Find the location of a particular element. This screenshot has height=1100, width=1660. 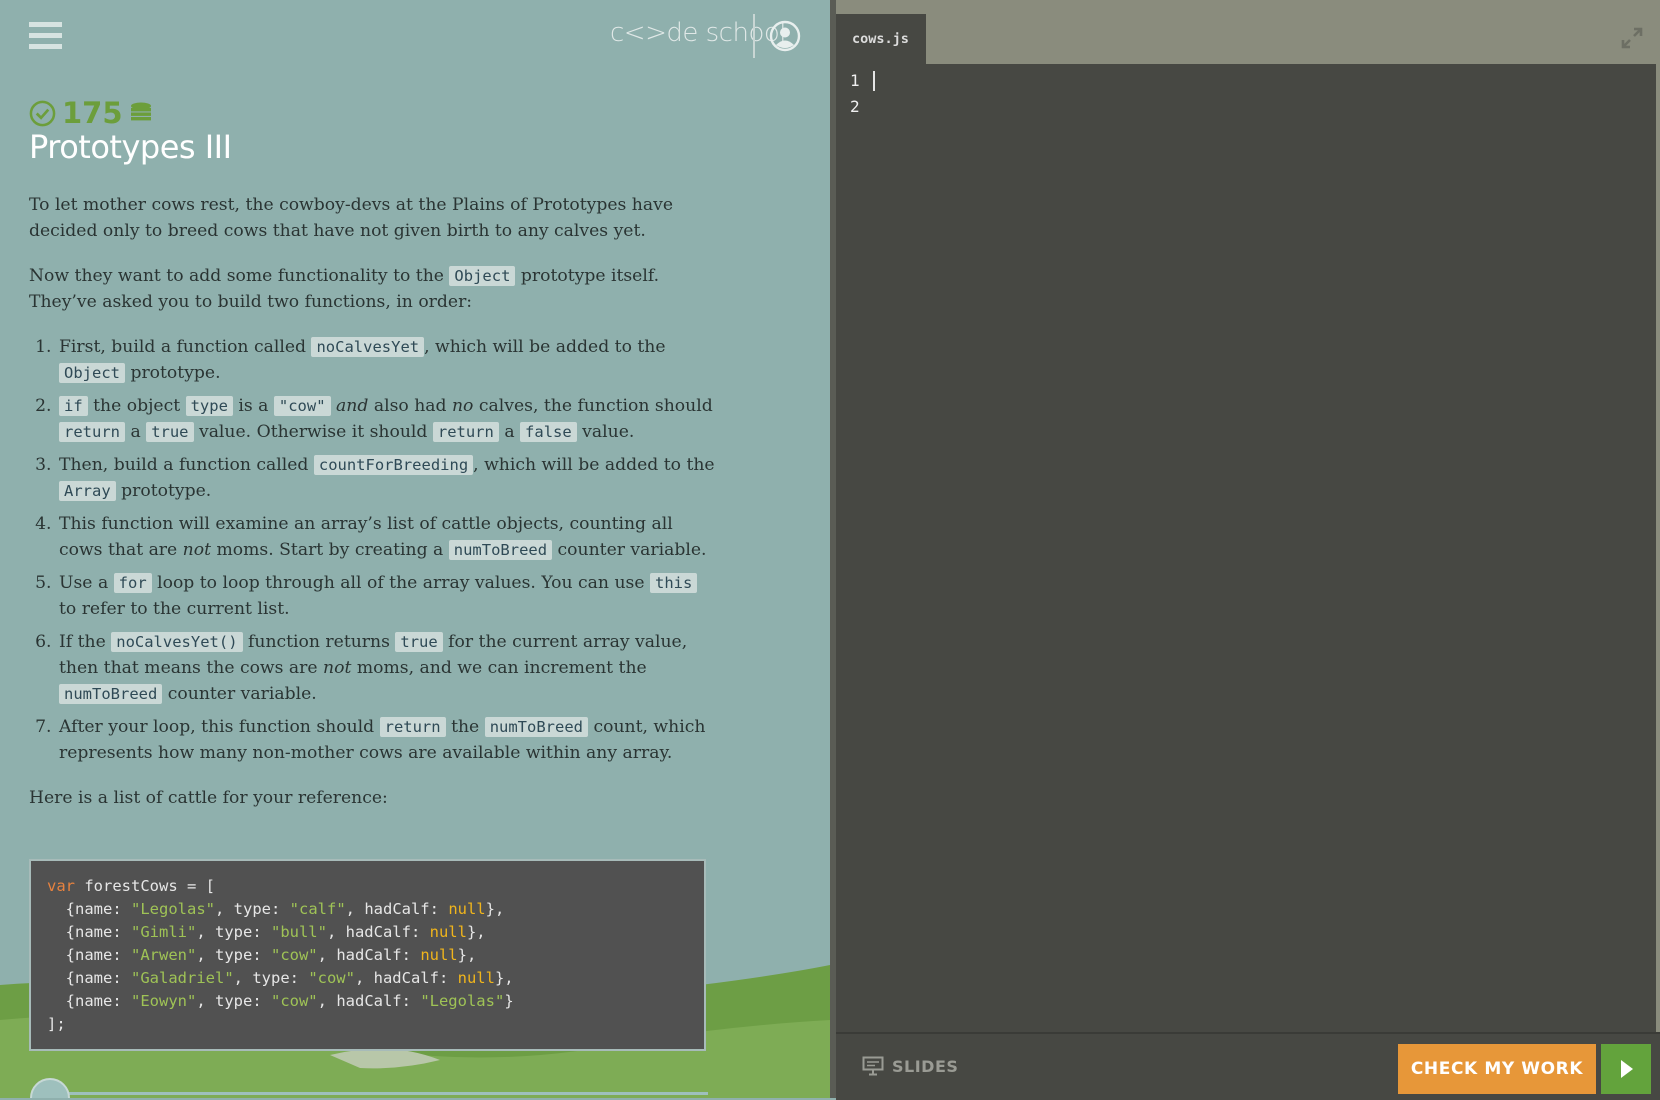

code-string: "Galadriel" is located at coordinates (182, 978).